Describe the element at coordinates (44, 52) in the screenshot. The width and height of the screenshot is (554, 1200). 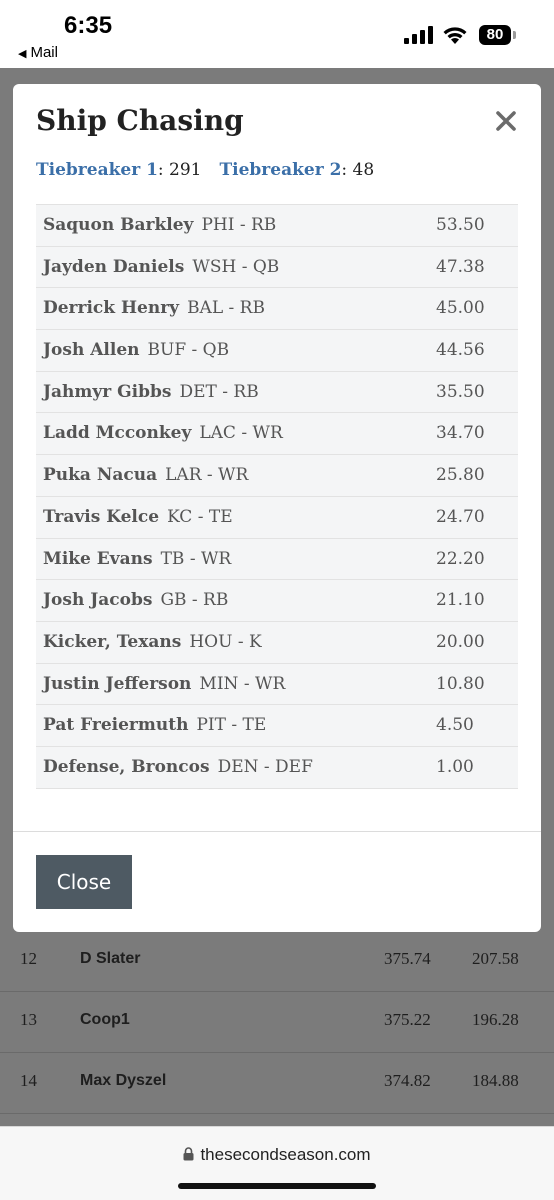
I see `back-app-label: Mail` at that location.